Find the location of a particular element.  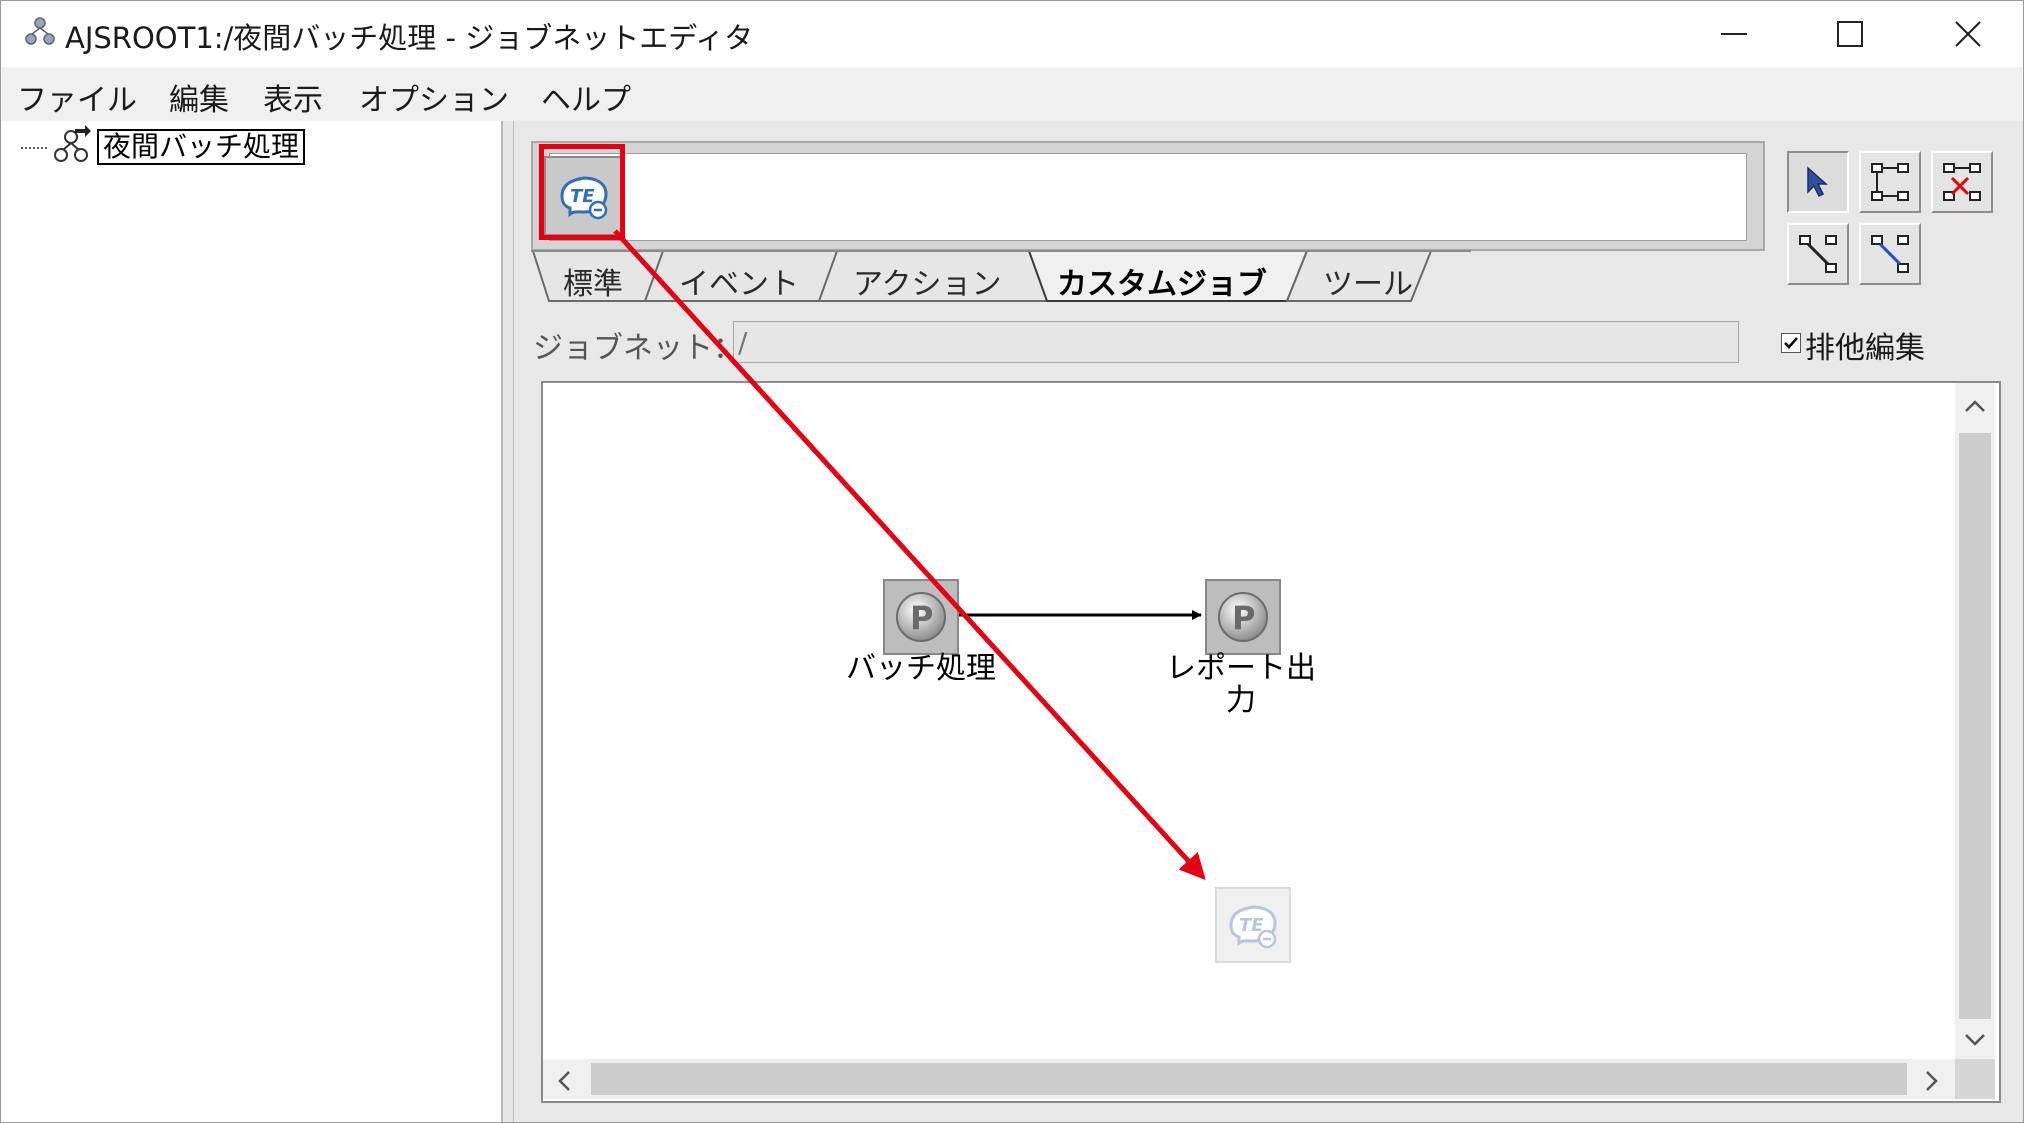

scrollbar-corner is located at coordinates (1975, 1079).